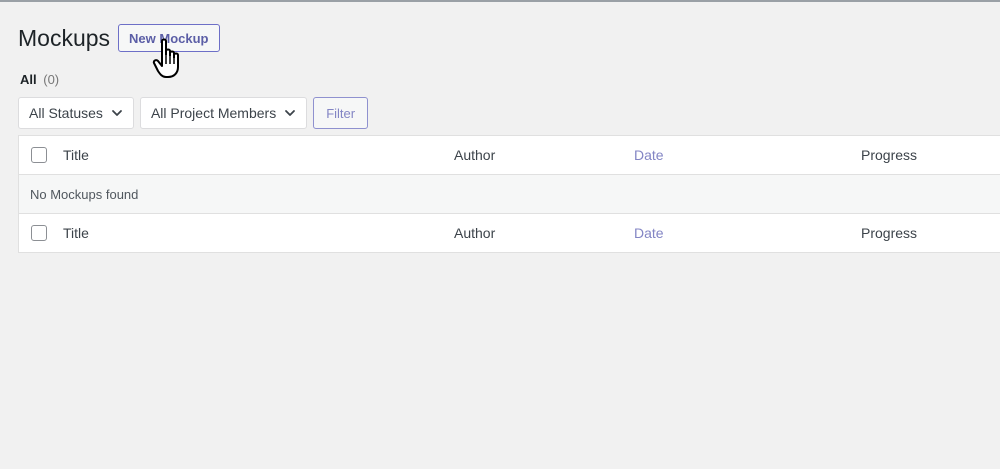  Describe the element at coordinates (119, 38) in the screenshot. I see `page-header: Mockups New Mockup` at that location.